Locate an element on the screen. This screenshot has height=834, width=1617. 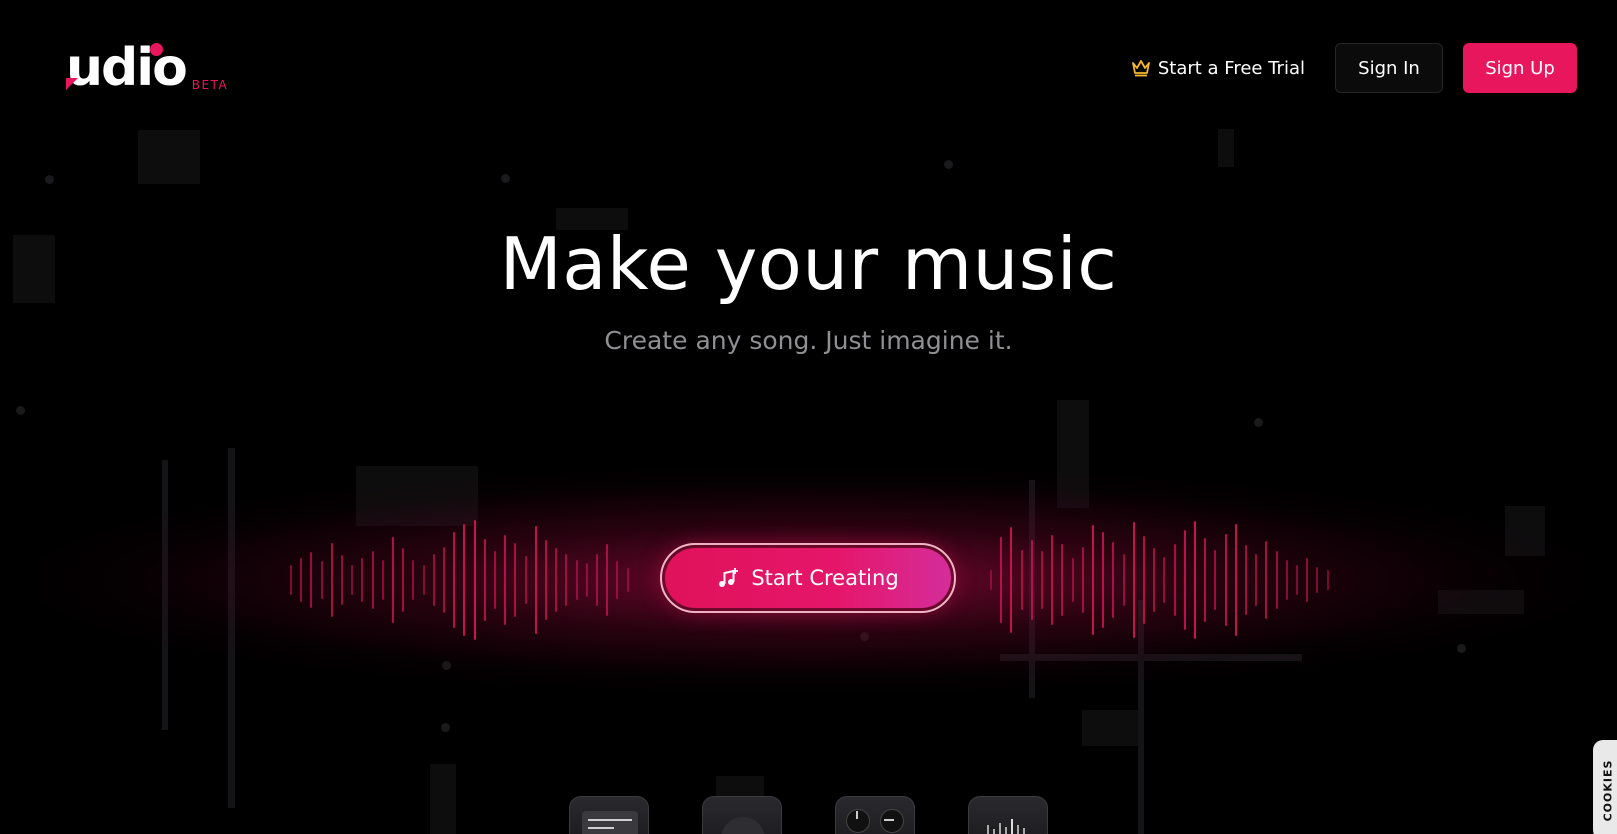
hero-subtitle: Create any song. Just imagine it. is located at coordinates (808, 340).